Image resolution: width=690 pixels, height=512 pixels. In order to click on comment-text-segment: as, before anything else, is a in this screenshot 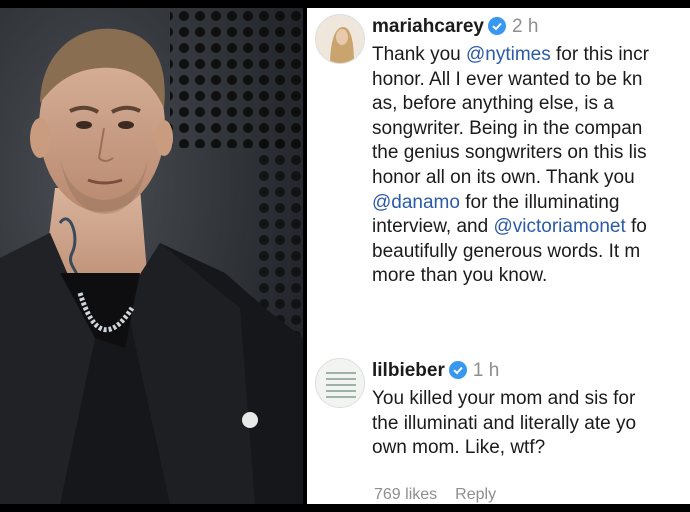, I will do `click(493, 104)`.